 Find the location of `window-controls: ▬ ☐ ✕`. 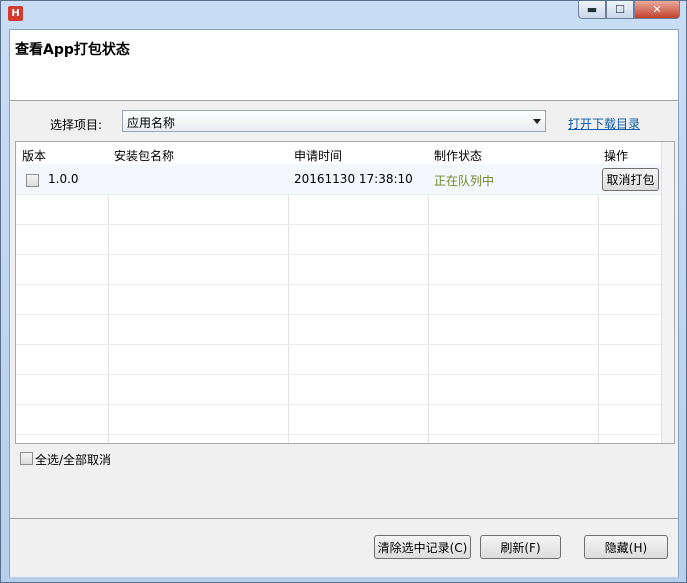

window-controls: ▬ ☐ ✕ is located at coordinates (629, 10).